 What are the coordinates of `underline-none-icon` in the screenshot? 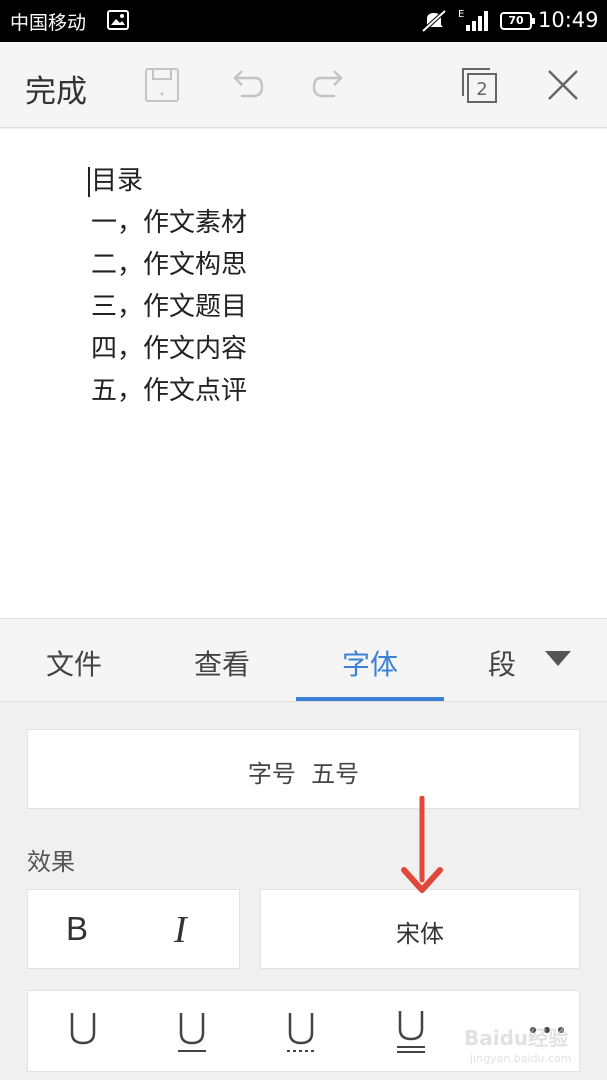 It's located at (83, 1032).